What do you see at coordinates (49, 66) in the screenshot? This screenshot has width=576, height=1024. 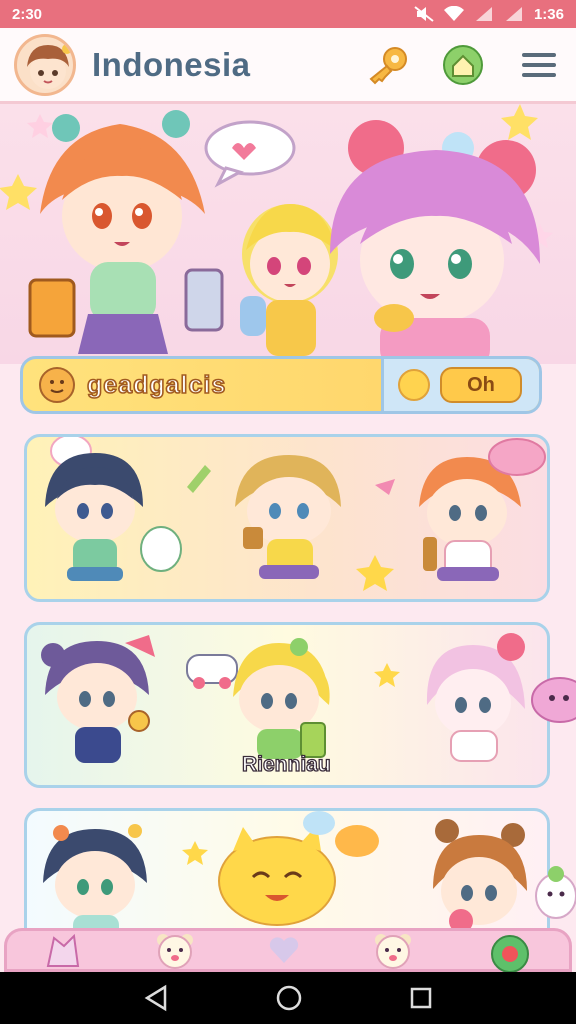 I see `avatar-image` at bounding box center [49, 66].